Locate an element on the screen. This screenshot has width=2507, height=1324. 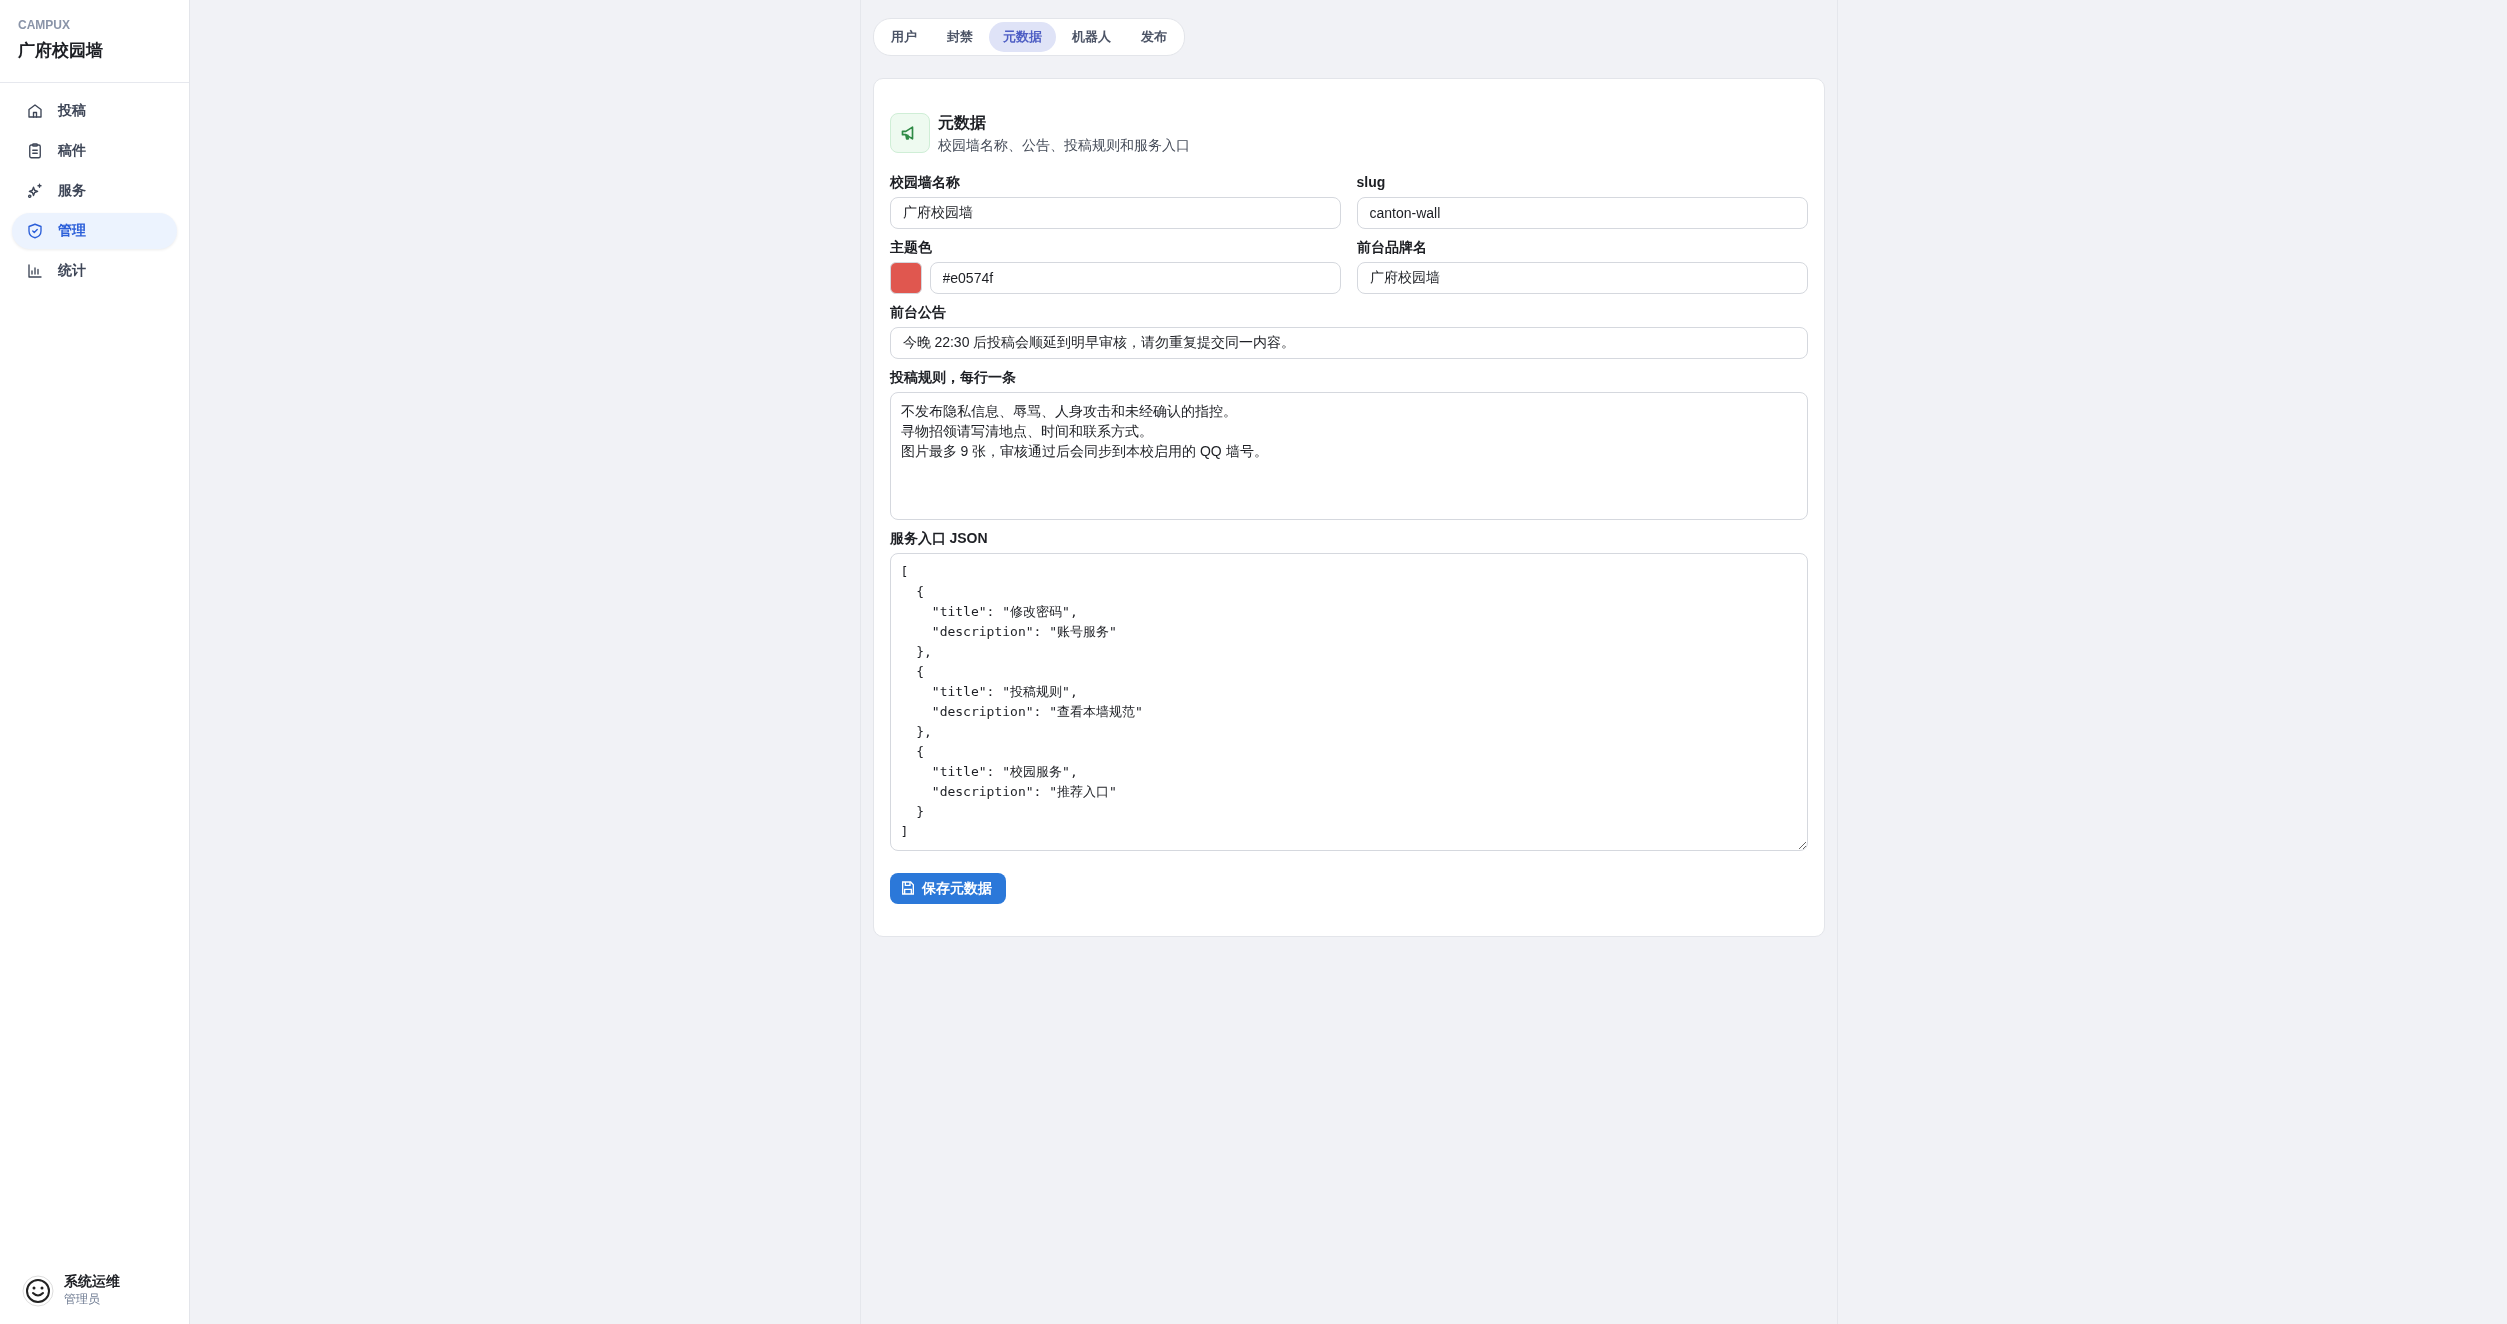
megaphone-icon is located at coordinates (909, 133).